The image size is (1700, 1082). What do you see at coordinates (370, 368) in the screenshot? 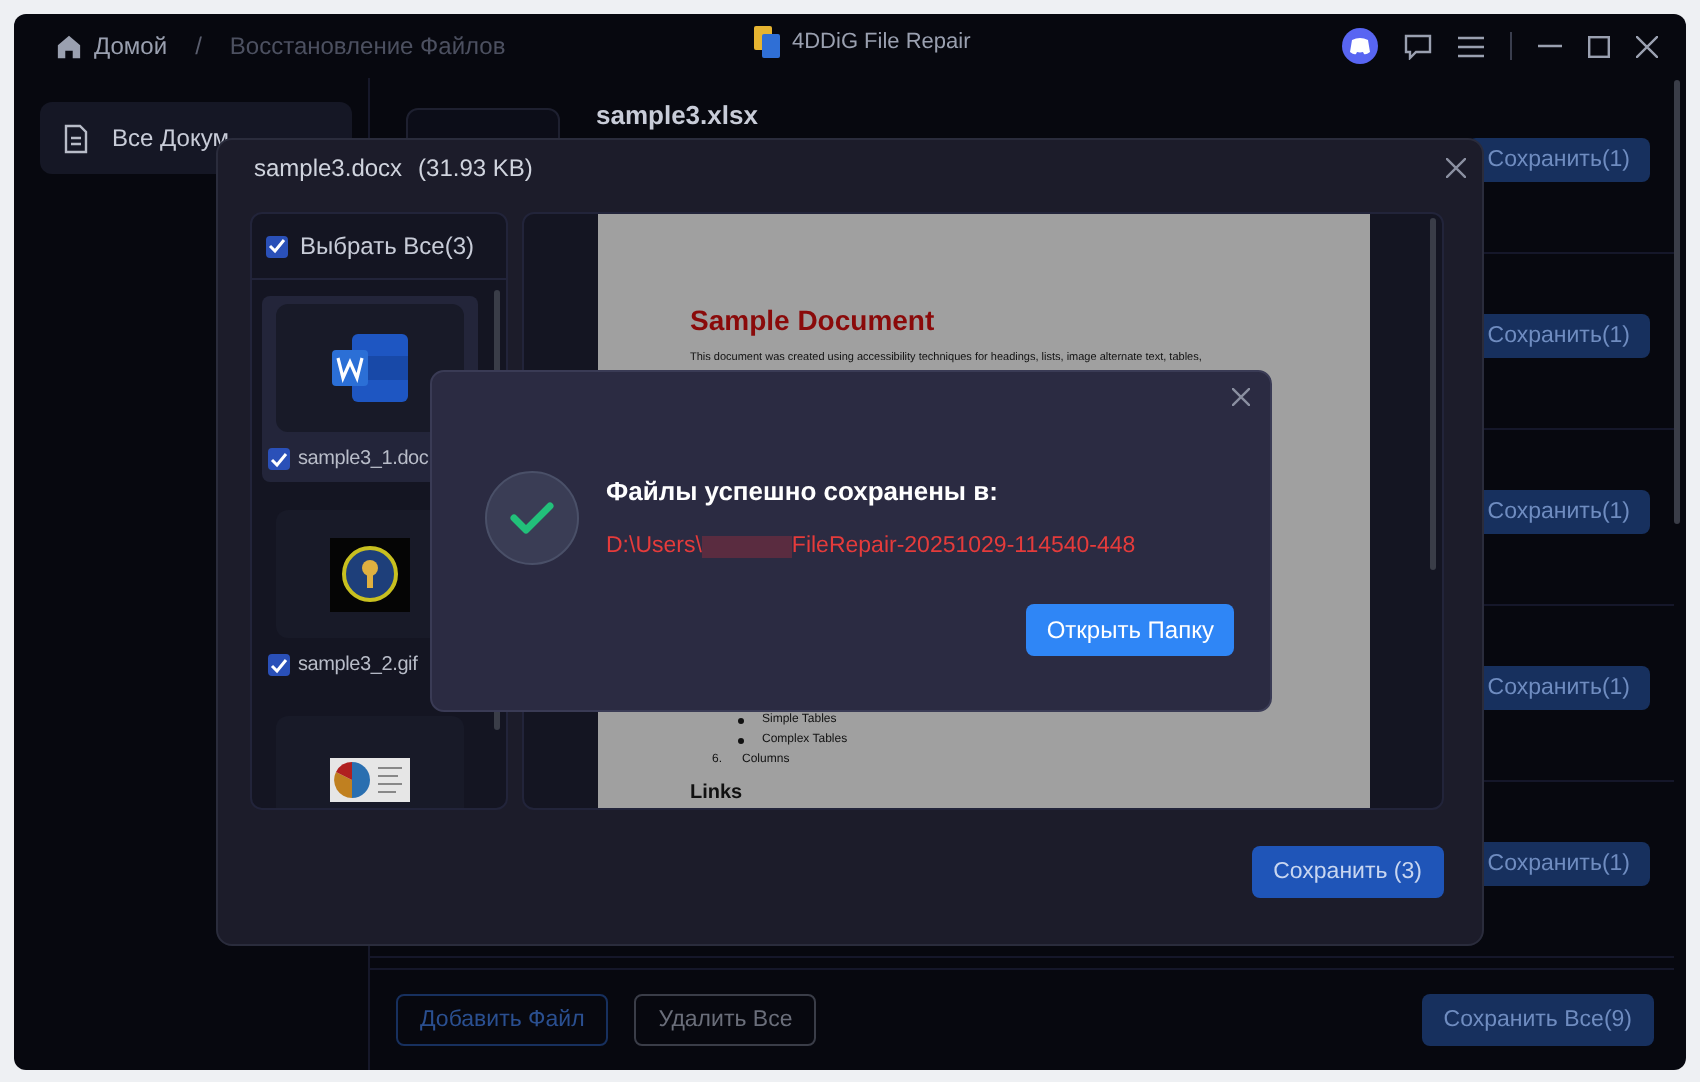
I see `word-document-icon` at bounding box center [370, 368].